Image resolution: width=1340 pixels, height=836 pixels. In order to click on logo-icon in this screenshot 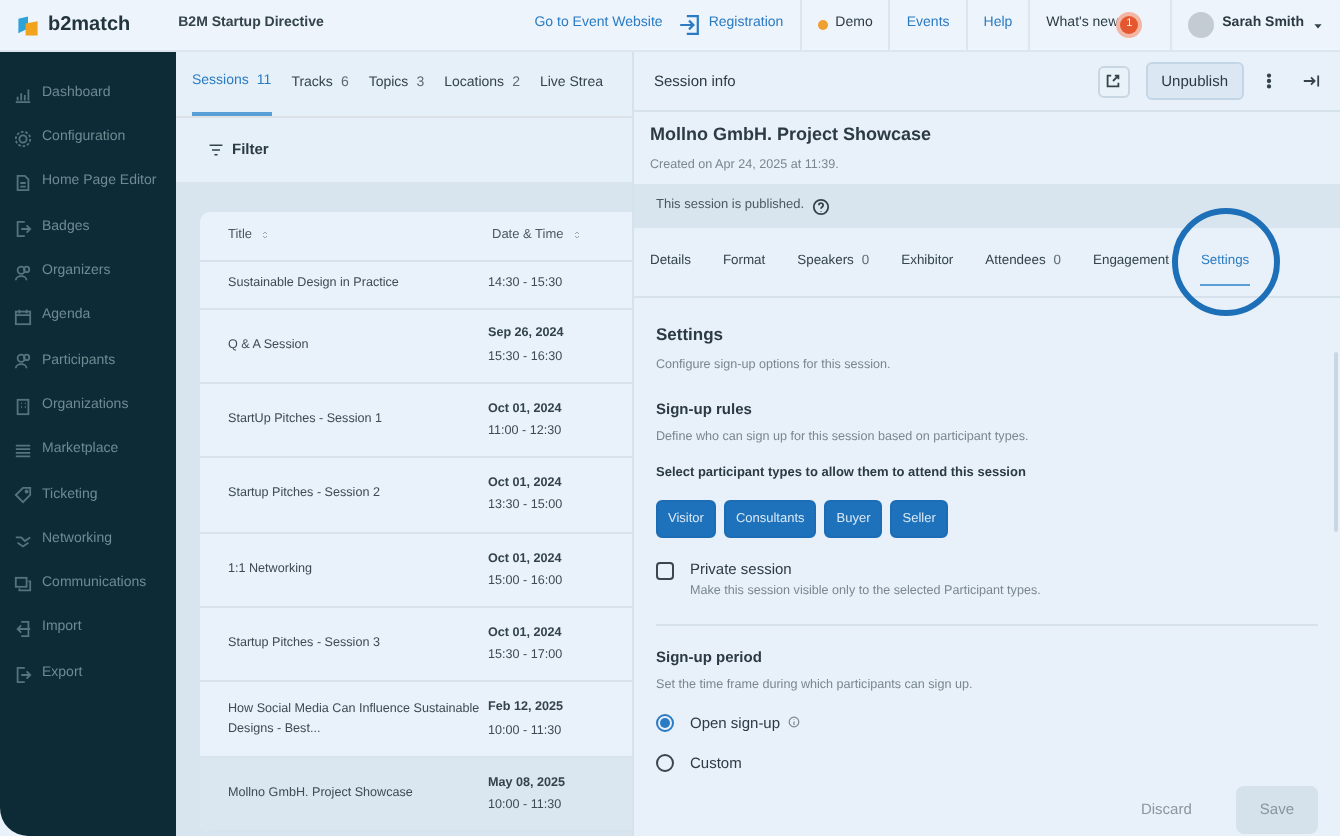, I will do `click(28, 25)`.